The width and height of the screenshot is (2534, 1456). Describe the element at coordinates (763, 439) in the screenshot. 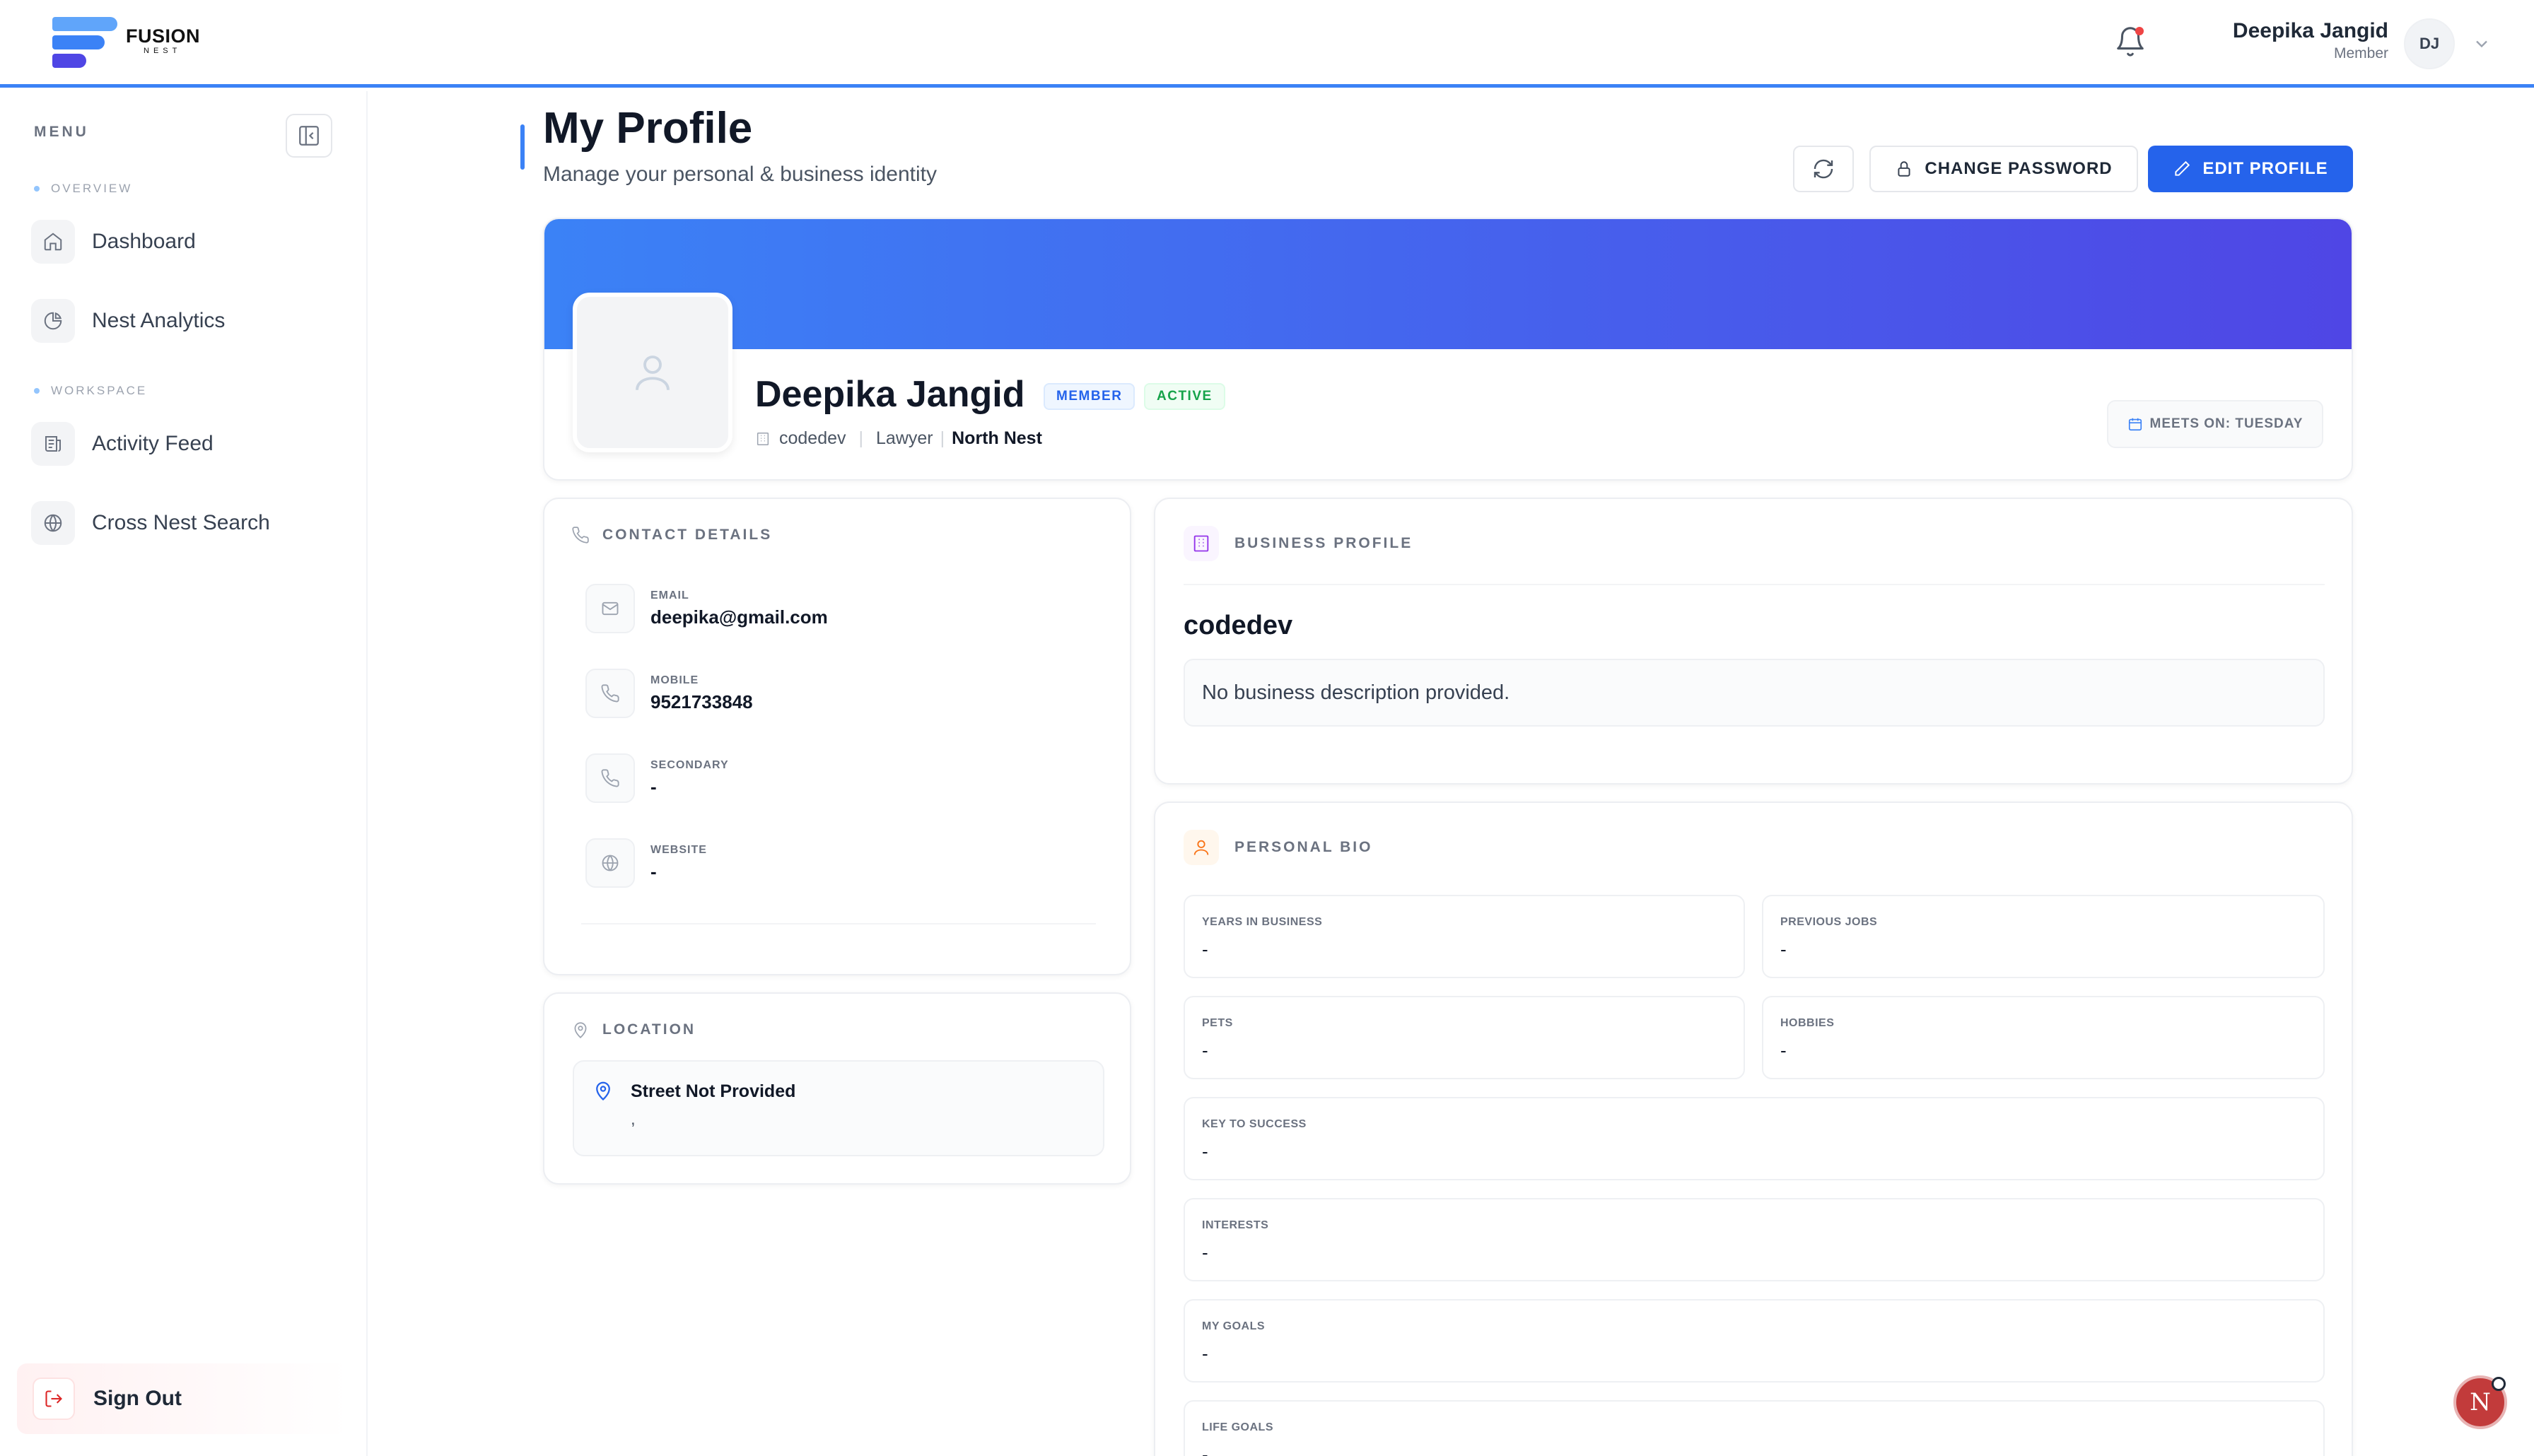

I see `building-icon` at that location.